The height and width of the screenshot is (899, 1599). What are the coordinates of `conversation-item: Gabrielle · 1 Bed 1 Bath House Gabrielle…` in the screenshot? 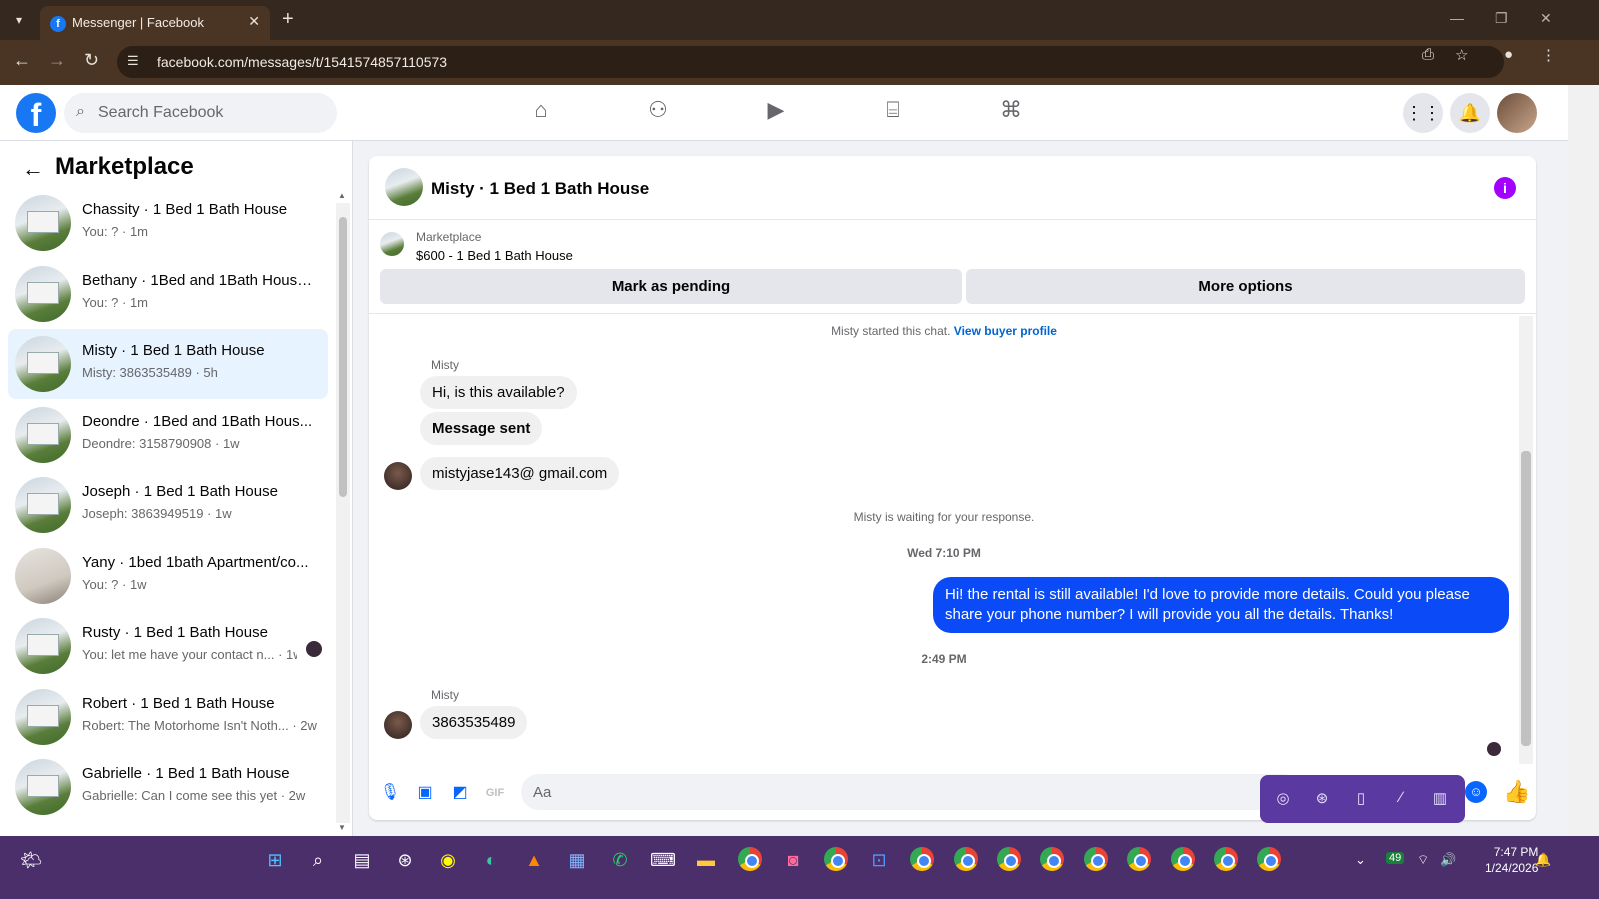 It's located at (168, 787).